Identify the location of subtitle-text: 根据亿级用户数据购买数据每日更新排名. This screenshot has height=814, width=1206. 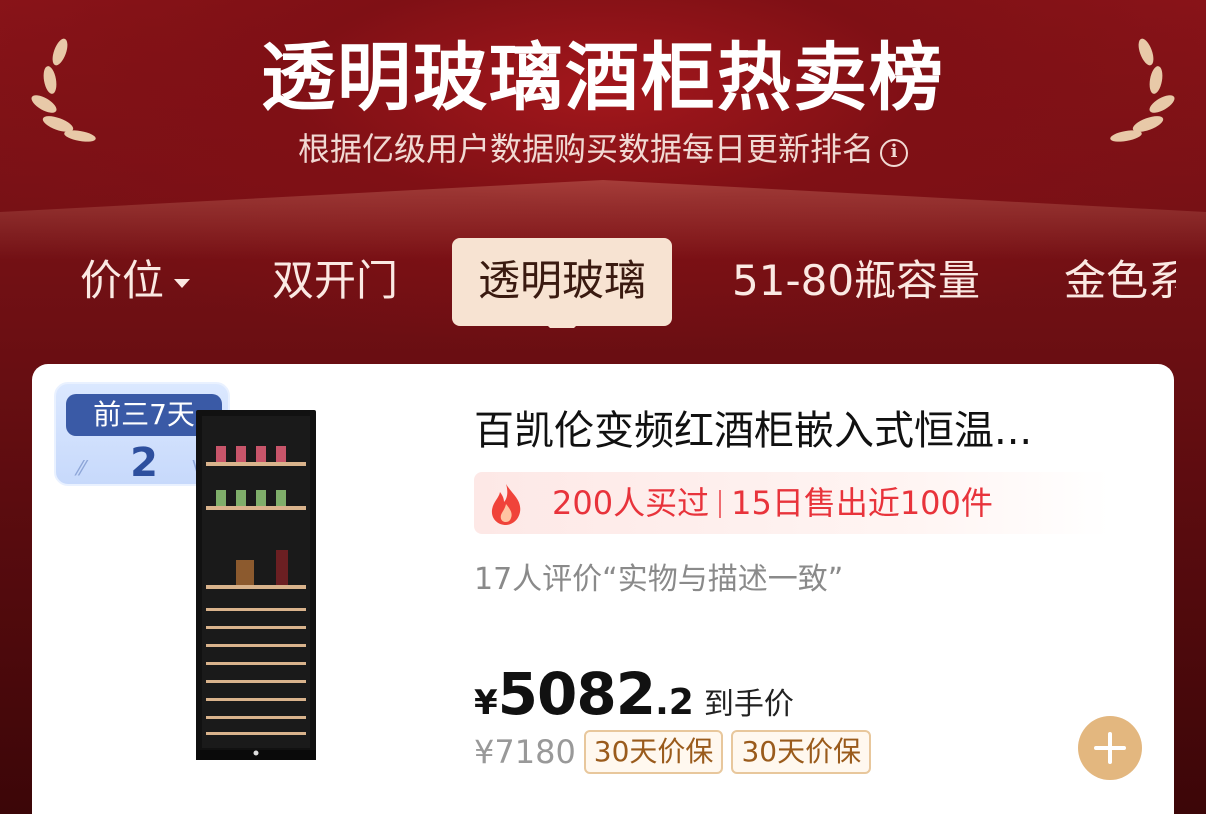
(585, 149).